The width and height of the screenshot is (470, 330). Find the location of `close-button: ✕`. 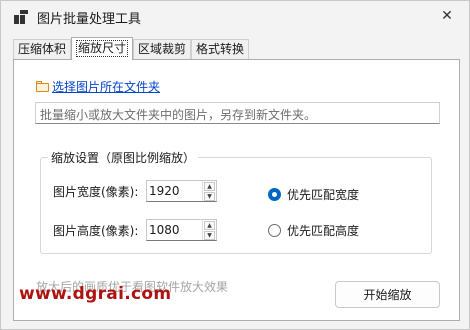

close-button: ✕ is located at coordinates (447, 16).